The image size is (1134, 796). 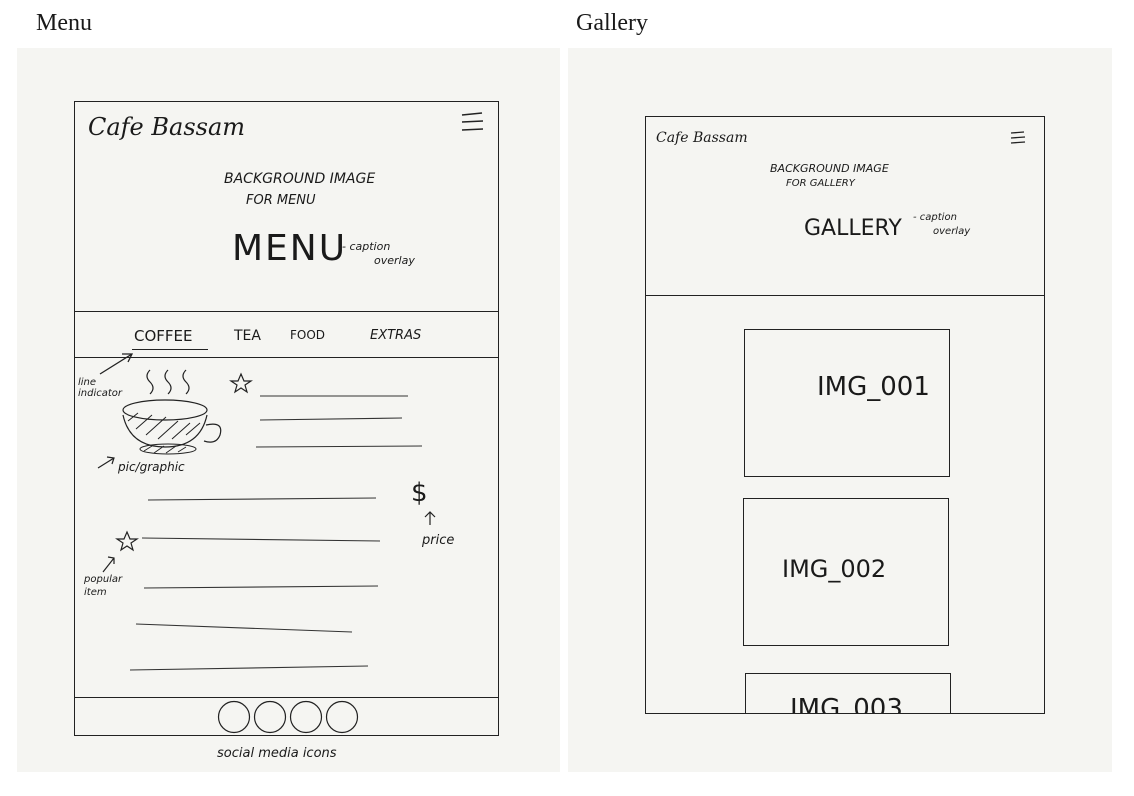 I want to click on gallery-image-3: IMG_003, so click(x=848, y=693).